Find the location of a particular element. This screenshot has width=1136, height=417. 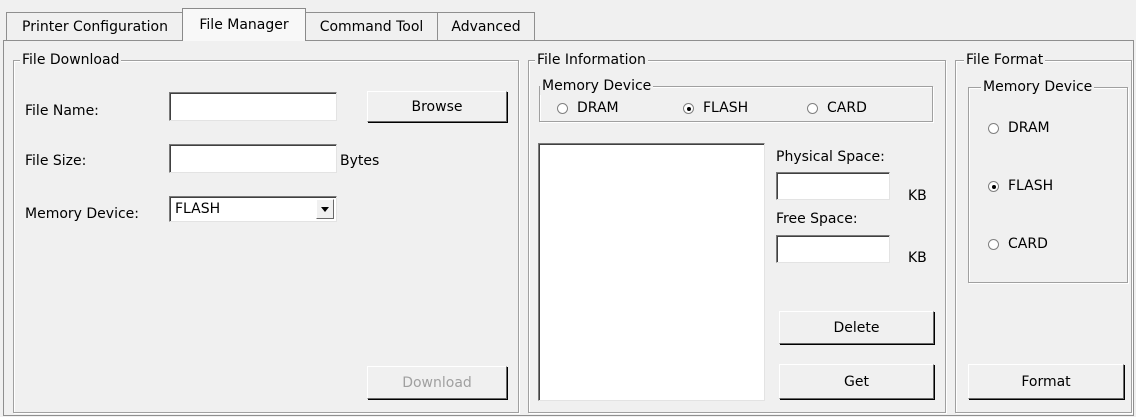

file-size-label: File Size: is located at coordinates (56, 161).